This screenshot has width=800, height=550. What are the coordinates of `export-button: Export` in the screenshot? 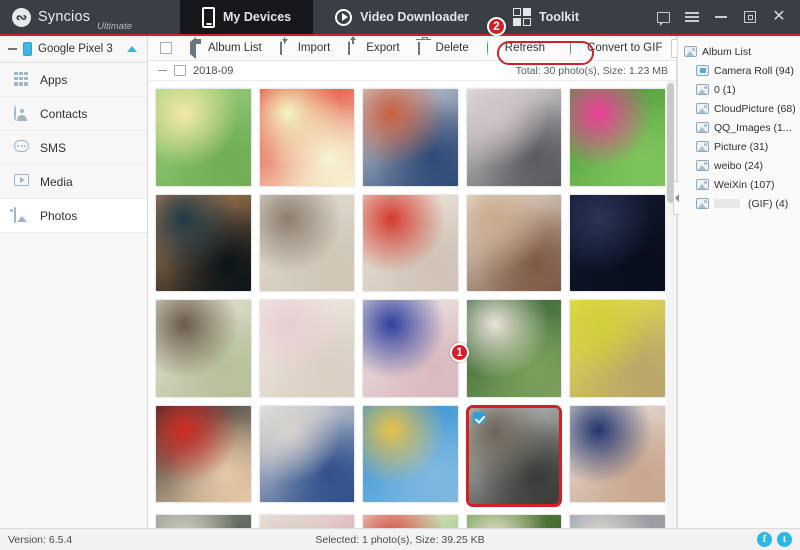 It's located at (373, 48).